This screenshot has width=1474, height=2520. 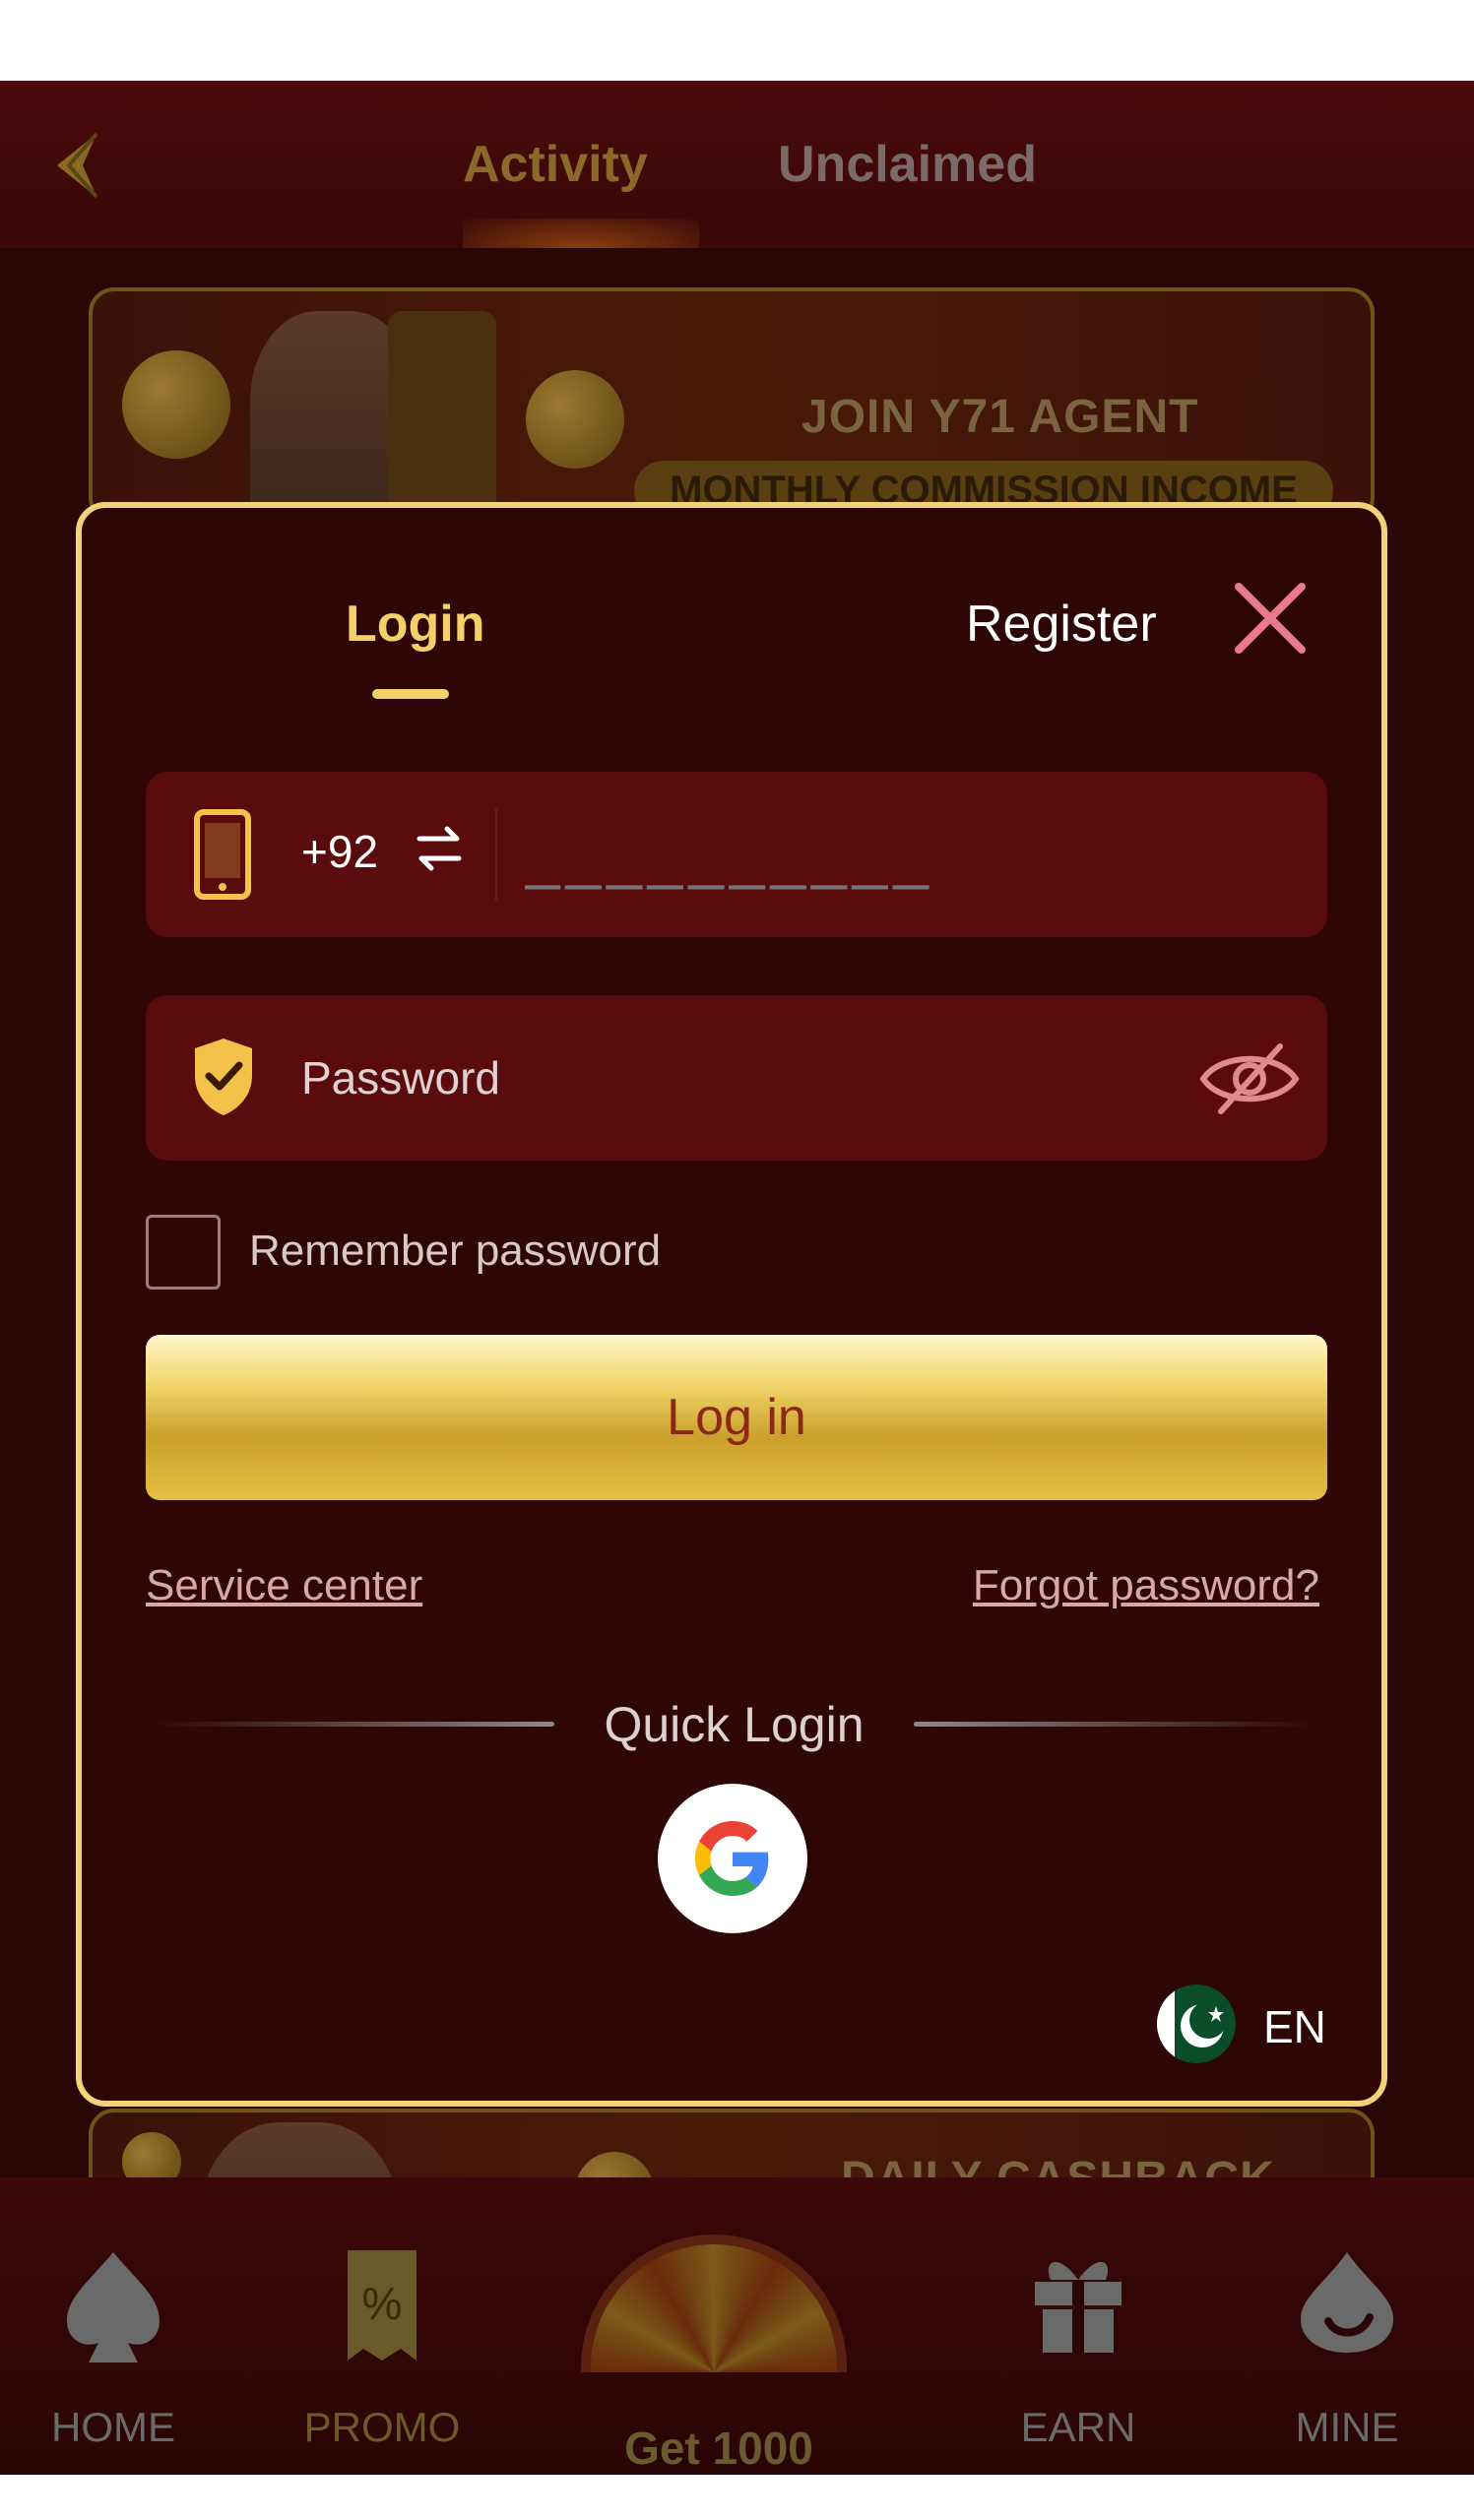 I want to click on remember-checkbox, so click(x=184, y=1252).